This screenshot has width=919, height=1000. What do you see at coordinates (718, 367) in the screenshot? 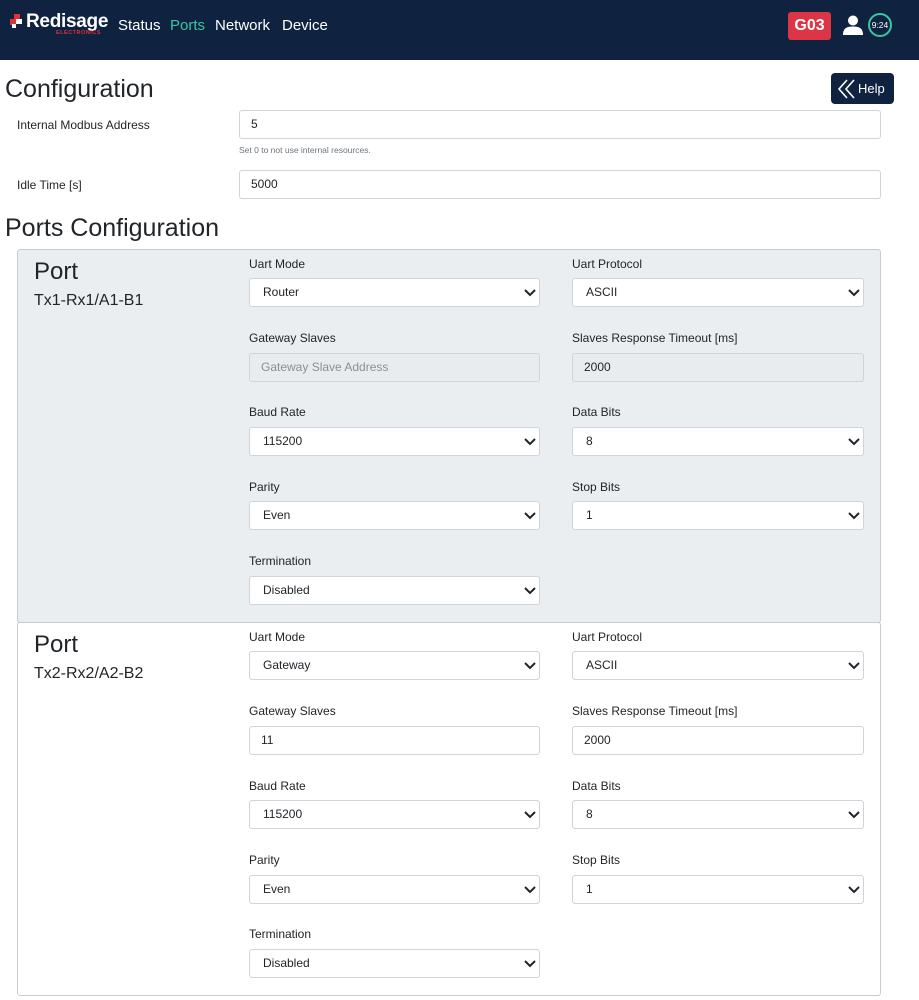
I see `port-1-timeout-input: 2000` at bounding box center [718, 367].